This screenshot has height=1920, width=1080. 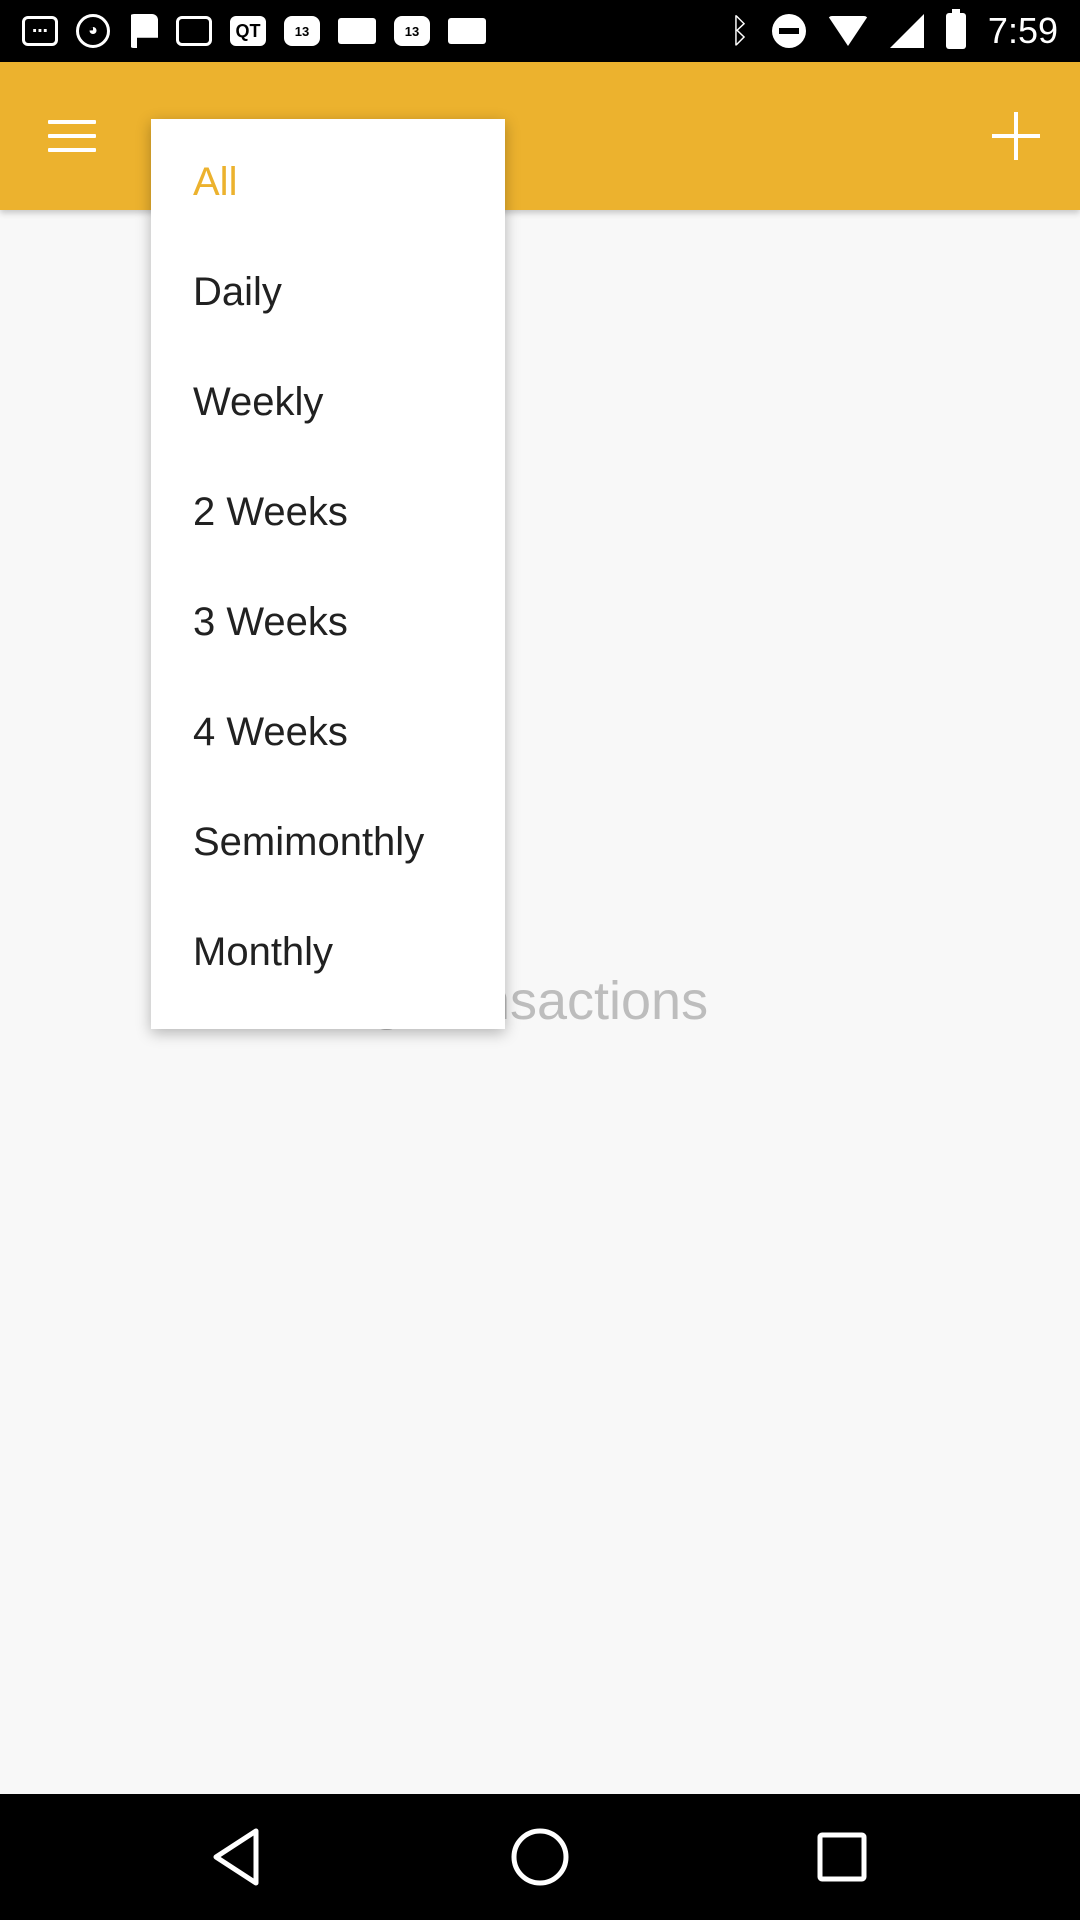 I want to click on battery-icon, so click(x=955, y=29).